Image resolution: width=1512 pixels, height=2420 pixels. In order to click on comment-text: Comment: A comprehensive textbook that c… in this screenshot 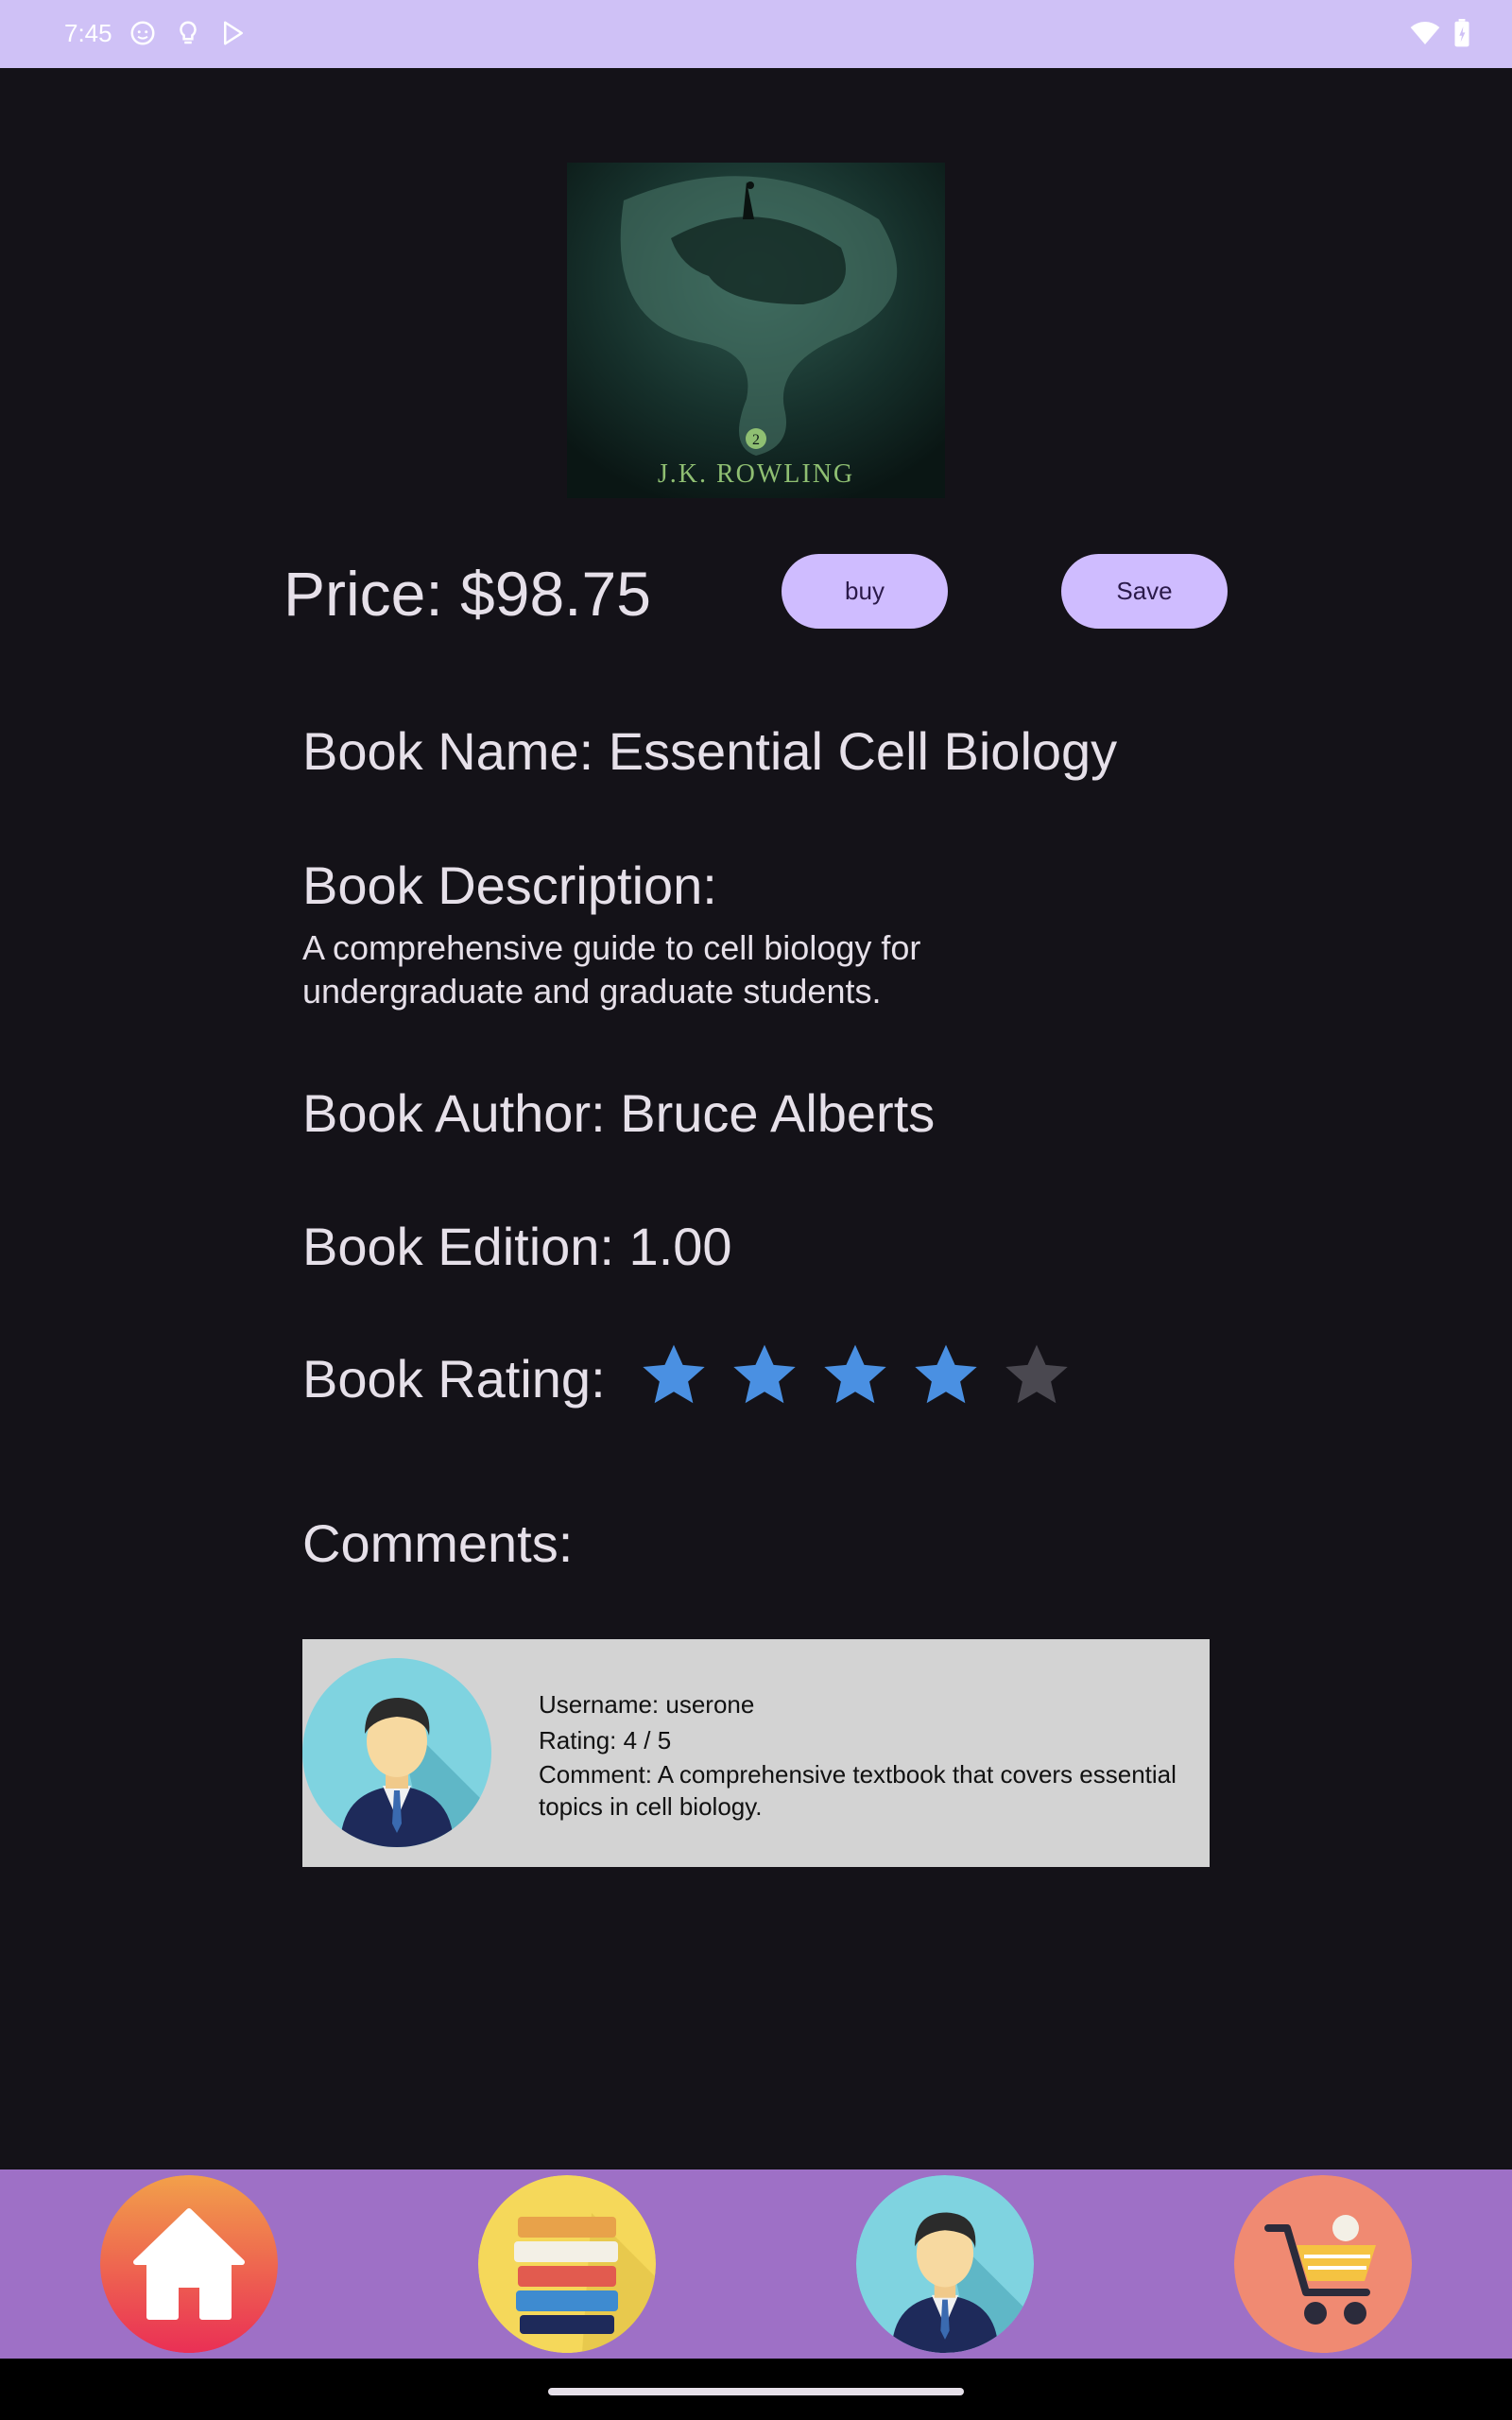, I will do `click(858, 1790)`.